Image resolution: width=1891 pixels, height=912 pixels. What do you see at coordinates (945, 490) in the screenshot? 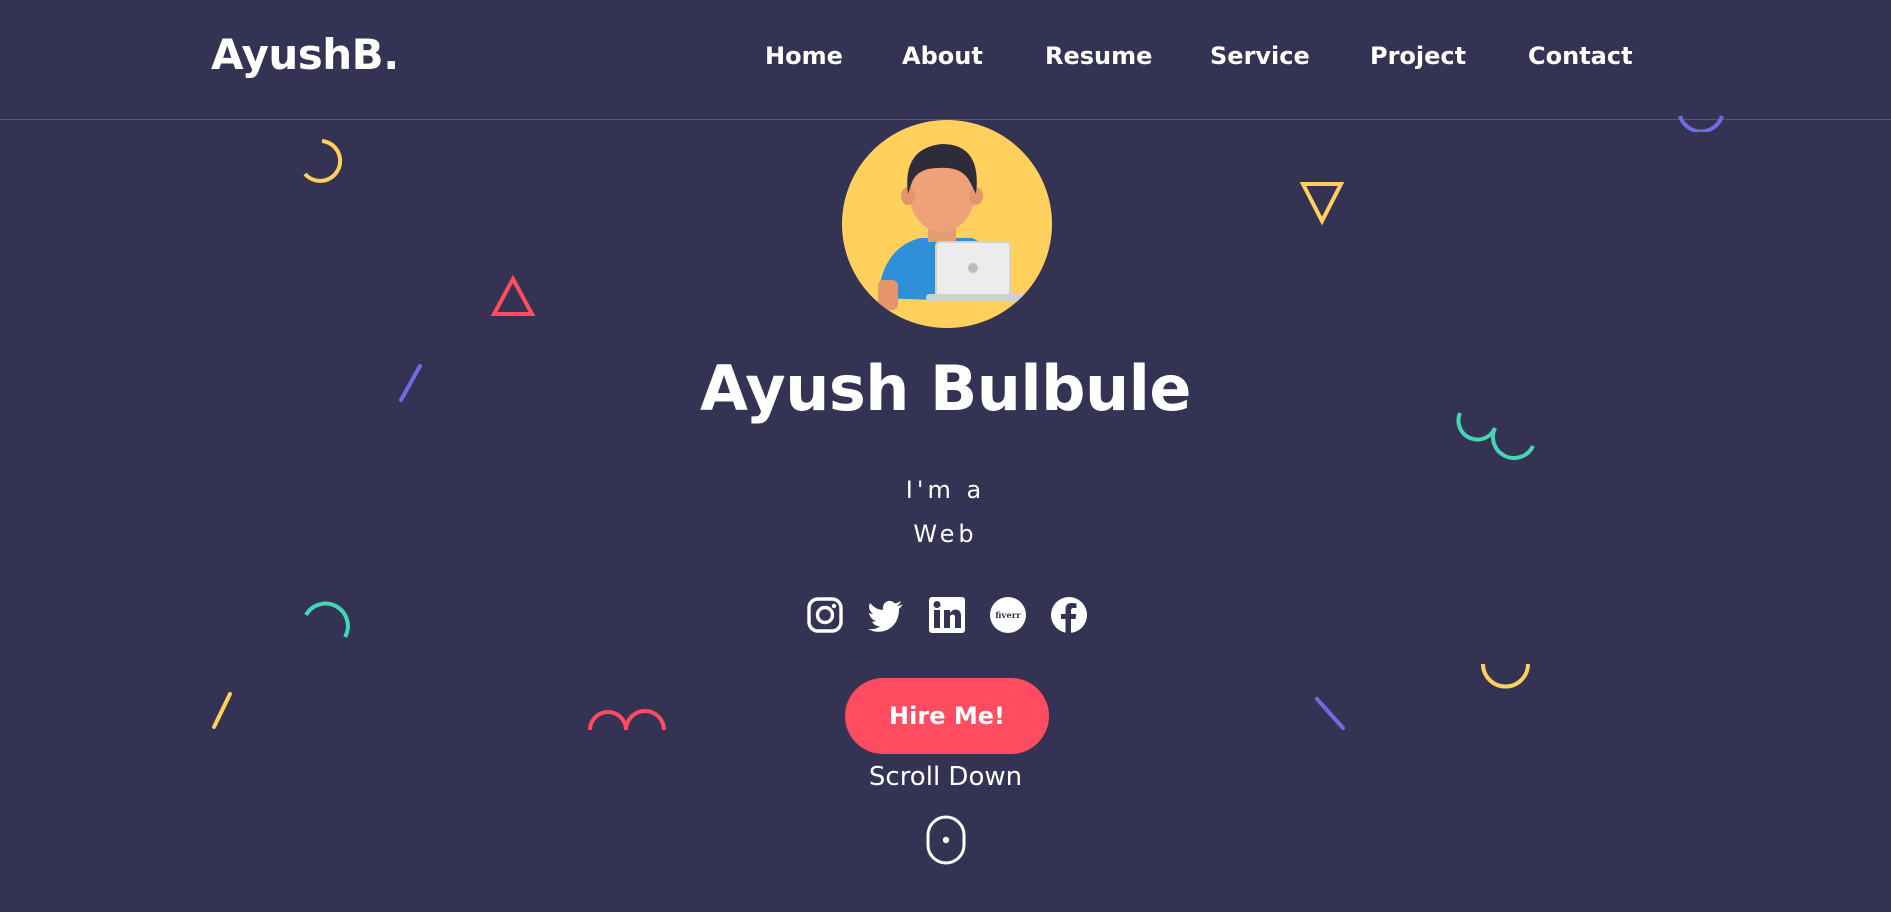
I see `tagline-line-1: I'm a` at bounding box center [945, 490].